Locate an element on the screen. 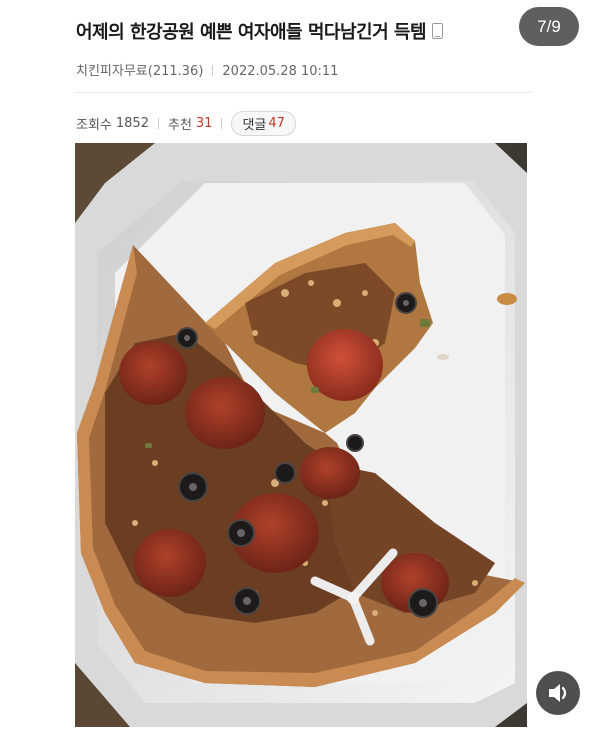 The height and width of the screenshot is (729, 600). author-name: 치킨피자무료(211.36) is located at coordinates (139, 71).